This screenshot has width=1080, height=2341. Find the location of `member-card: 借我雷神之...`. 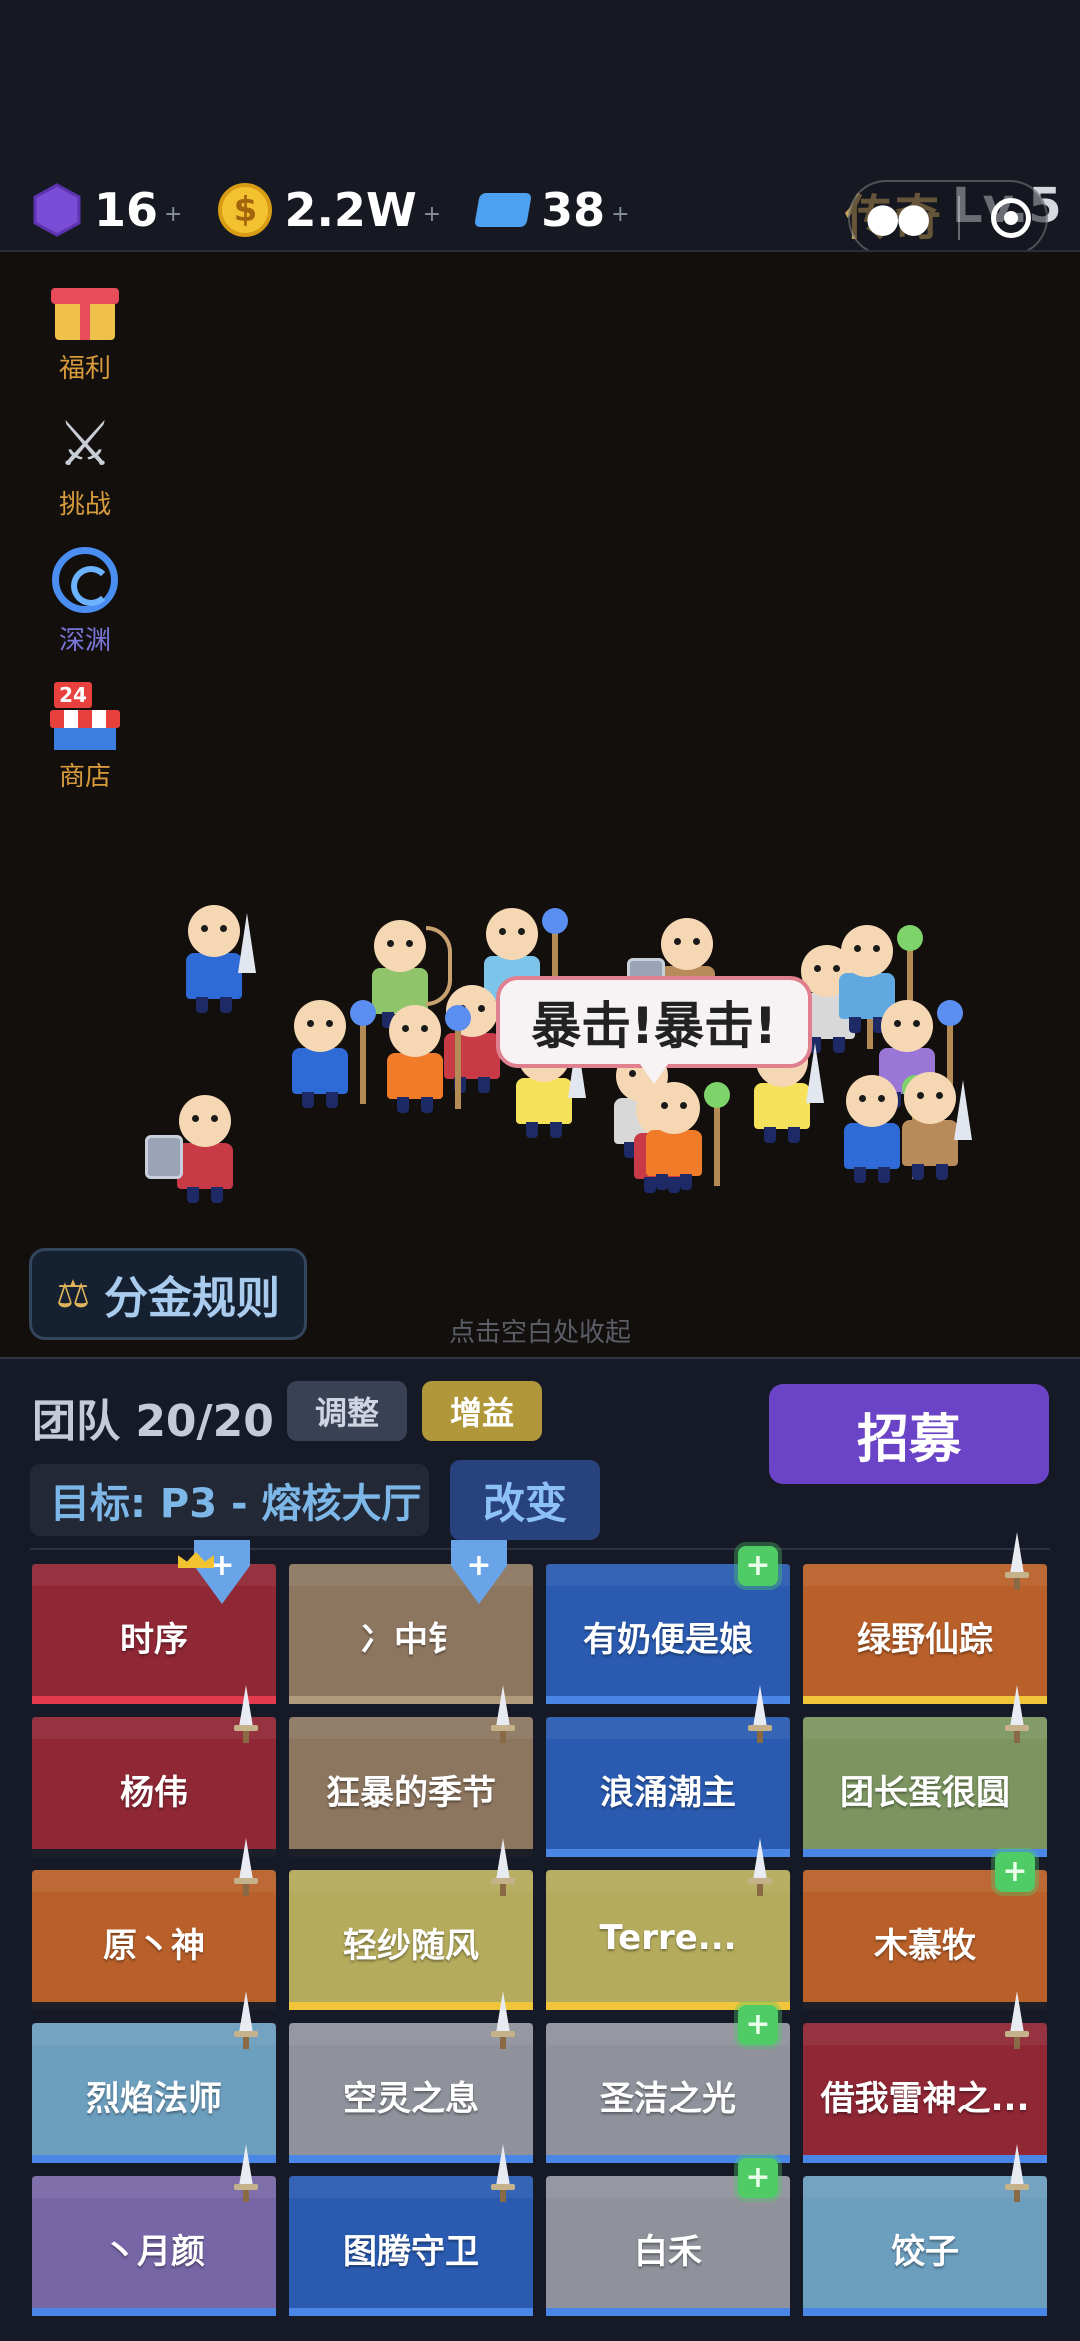

member-card: 借我雷神之... is located at coordinates (925, 2077).